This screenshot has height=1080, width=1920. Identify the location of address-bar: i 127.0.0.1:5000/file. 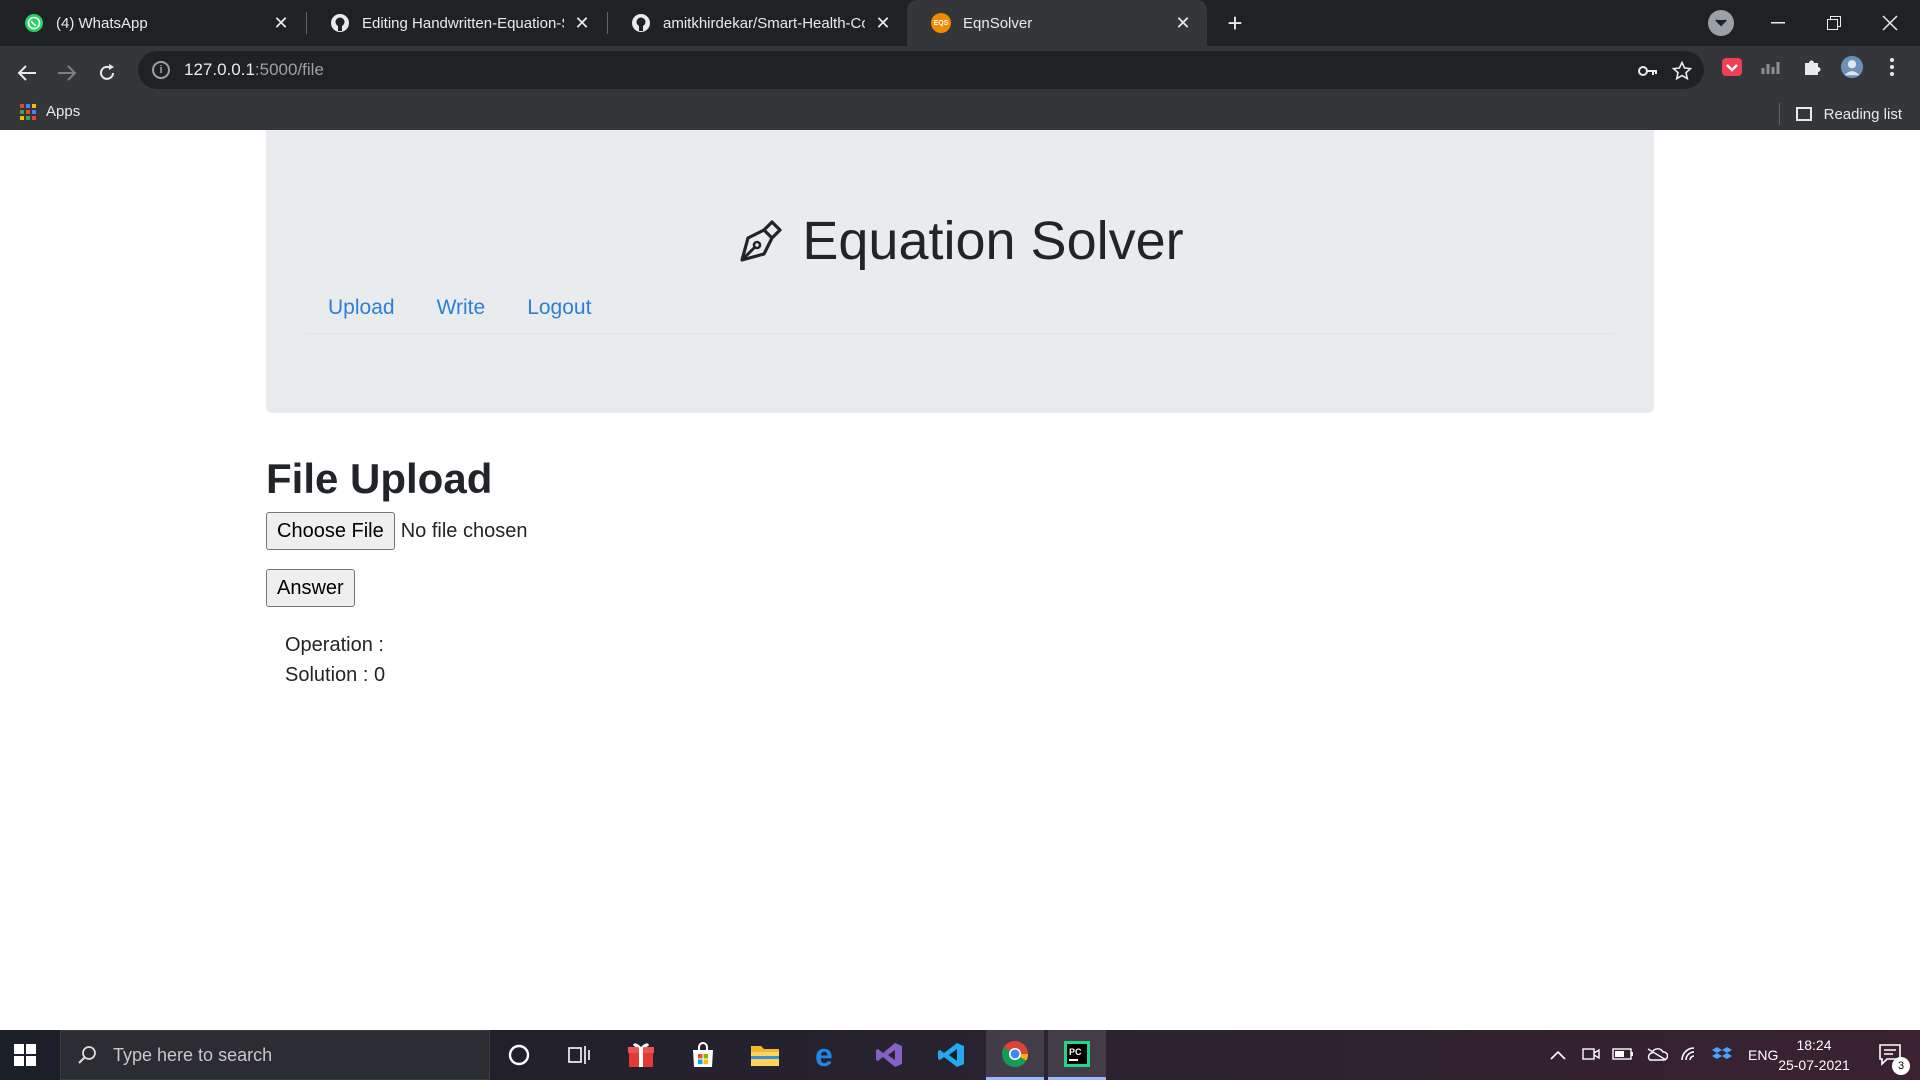
(921, 70).